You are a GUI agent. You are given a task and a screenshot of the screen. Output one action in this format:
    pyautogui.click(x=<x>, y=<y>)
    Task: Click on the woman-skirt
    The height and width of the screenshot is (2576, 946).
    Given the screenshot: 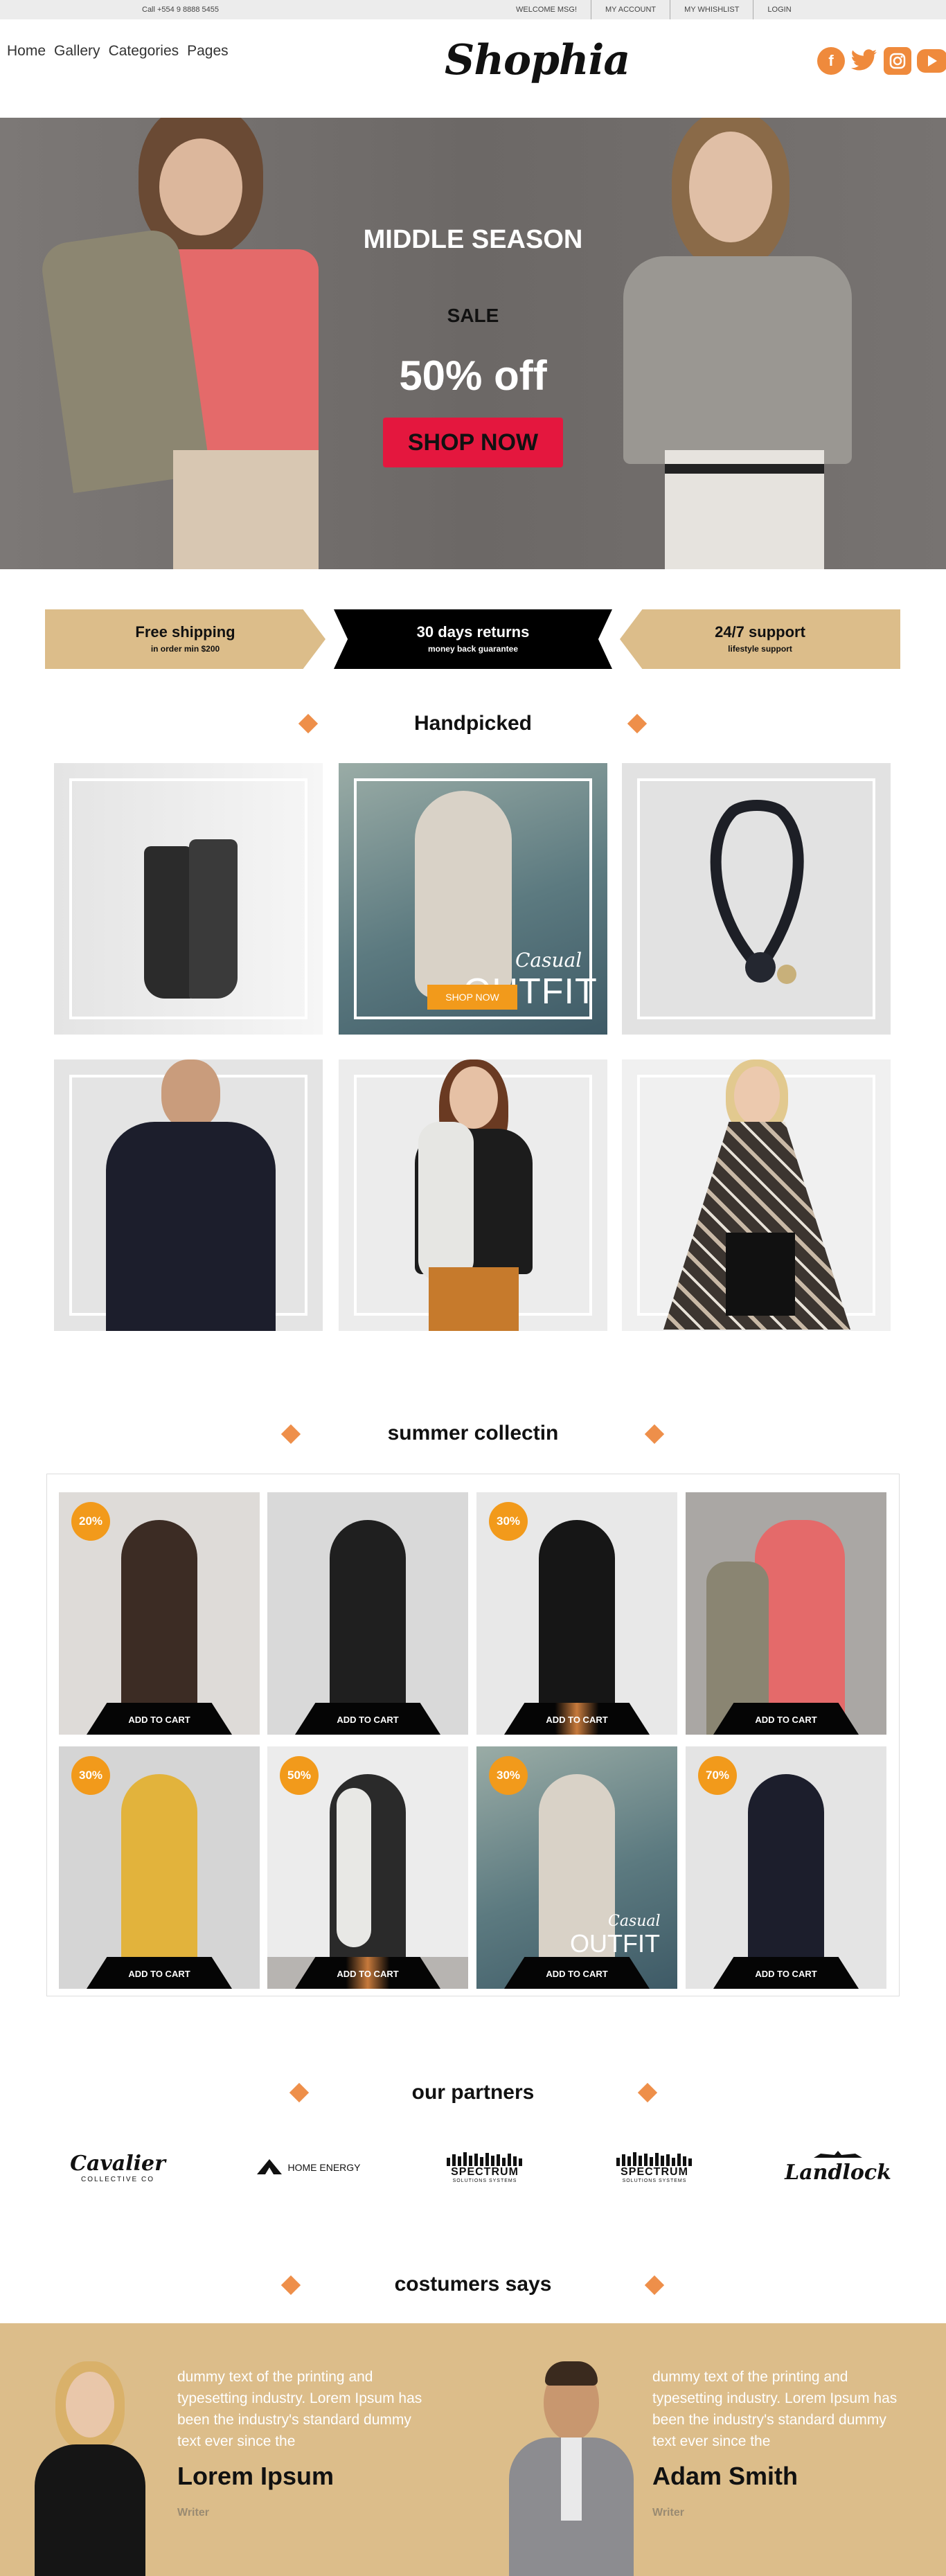 What is the action you would take?
    pyautogui.click(x=474, y=1299)
    